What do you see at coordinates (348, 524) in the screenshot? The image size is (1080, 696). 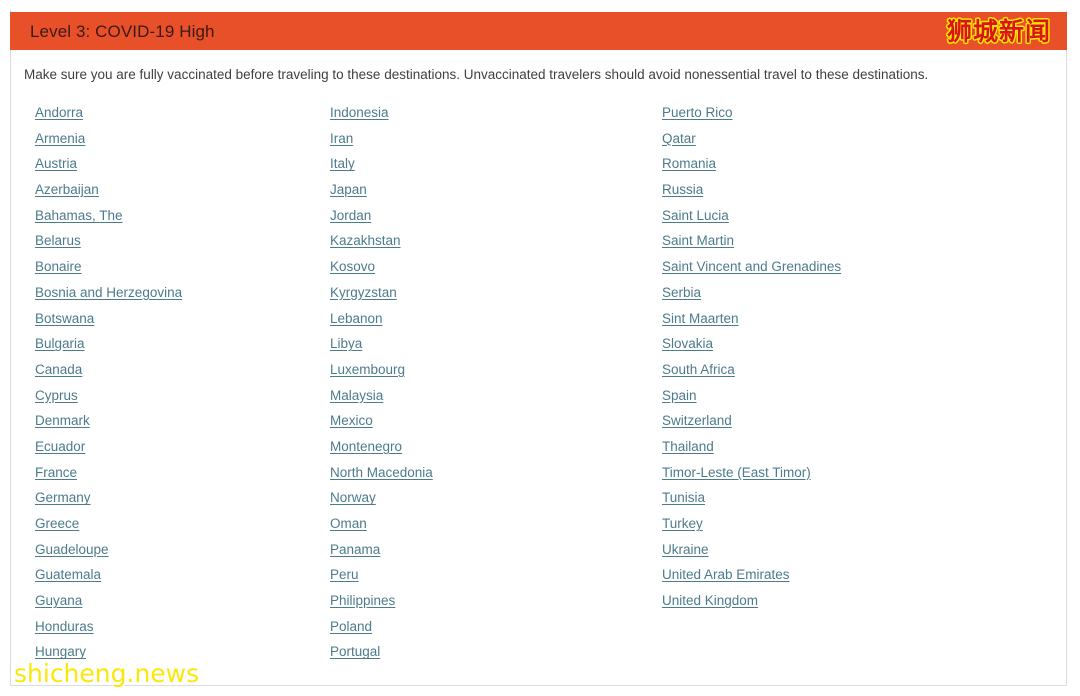 I see `destination-link: Oman` at bounding box center [348, 524].